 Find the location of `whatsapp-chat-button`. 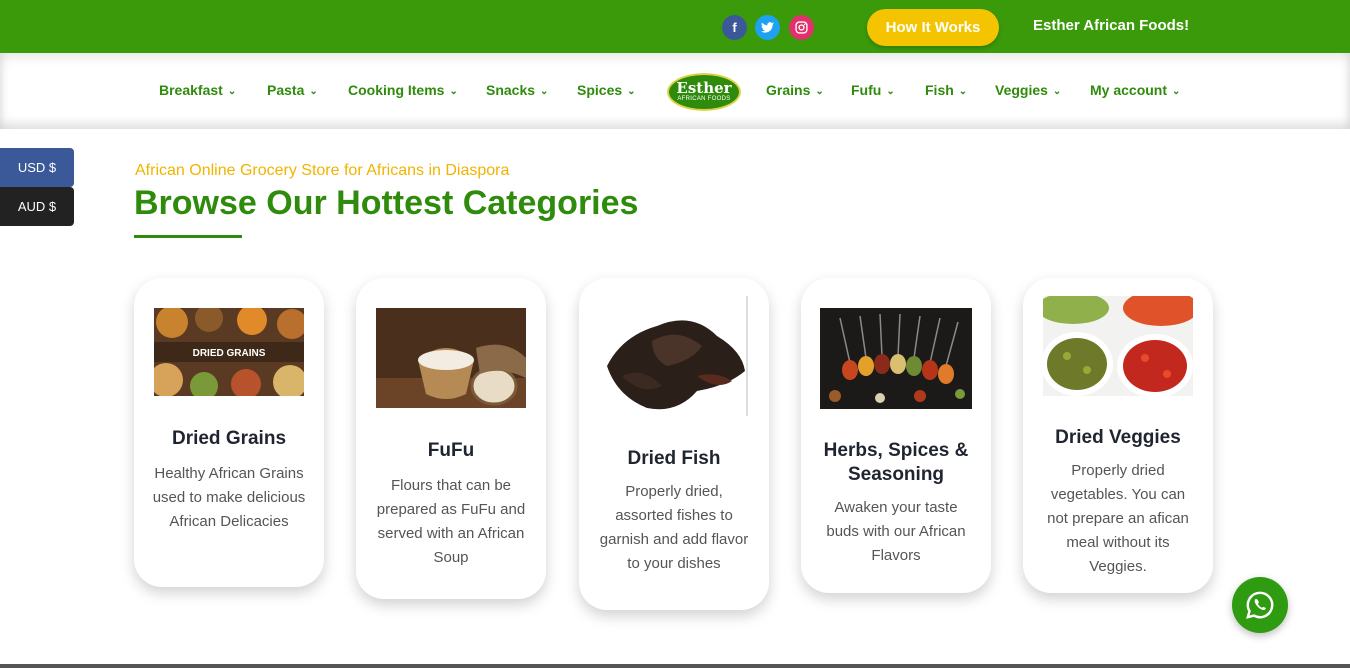

whatsapp-chat-button is located at coordinates (1260, 605).